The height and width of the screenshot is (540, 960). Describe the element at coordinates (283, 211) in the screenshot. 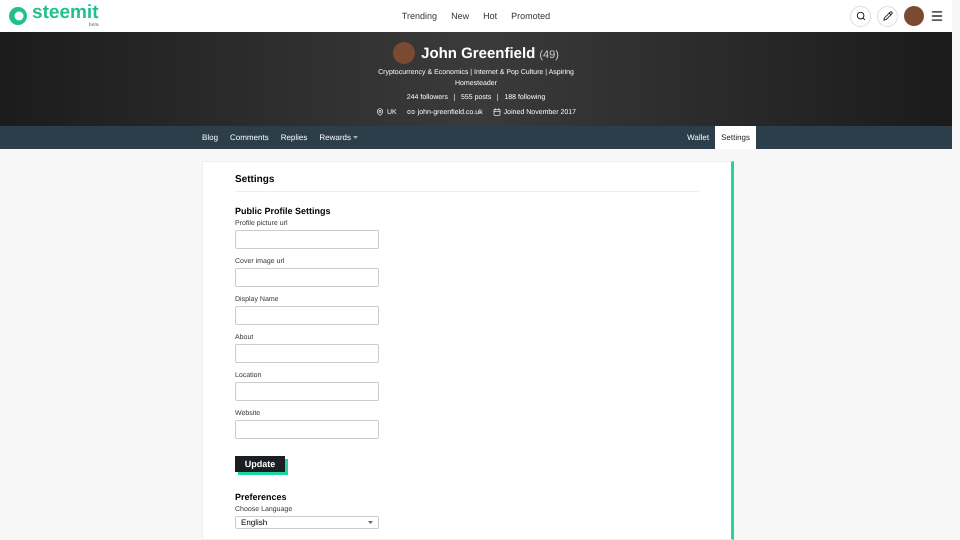

I see `section-title: Public Profile Settings` at that location.